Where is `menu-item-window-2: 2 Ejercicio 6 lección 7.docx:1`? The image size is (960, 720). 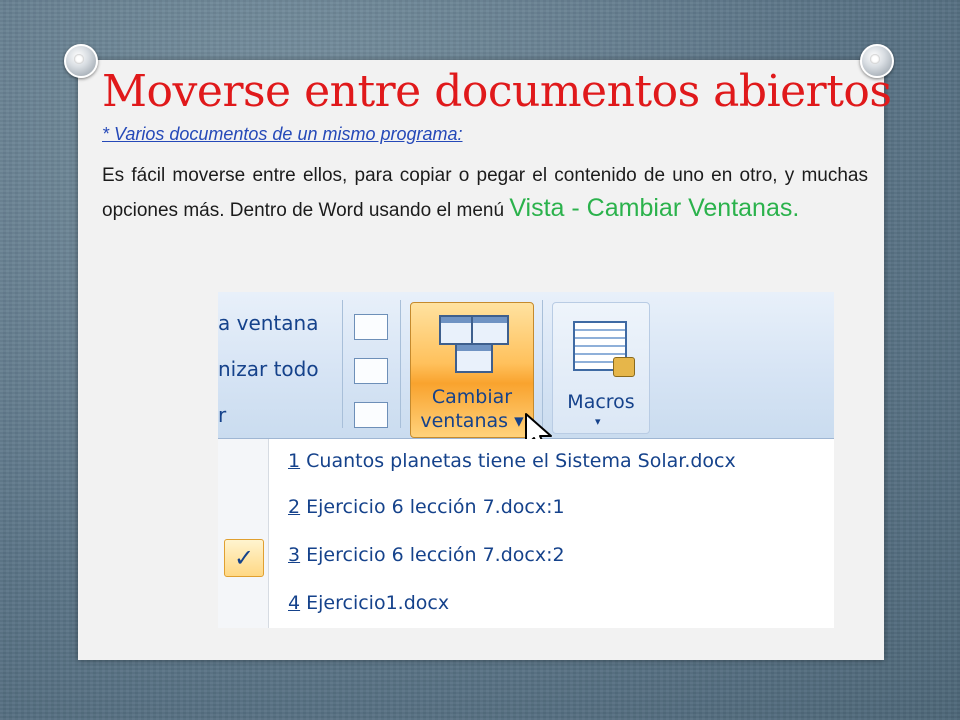
menu-item-window-2: 2 Ejercicio 6 lección 7.docx:1 is located at coordinates (426, 507).